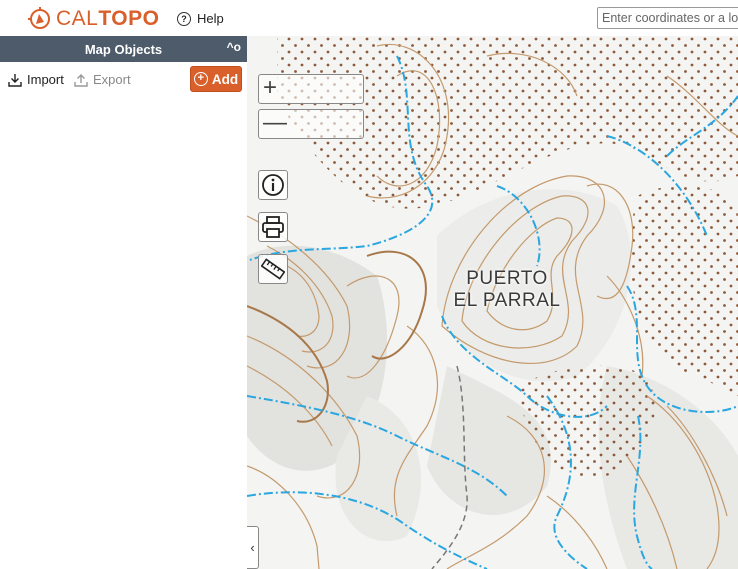 The image size is (738, 569). I want to click on place-label: PUERTO EL PARRAL, so click(507, 290).